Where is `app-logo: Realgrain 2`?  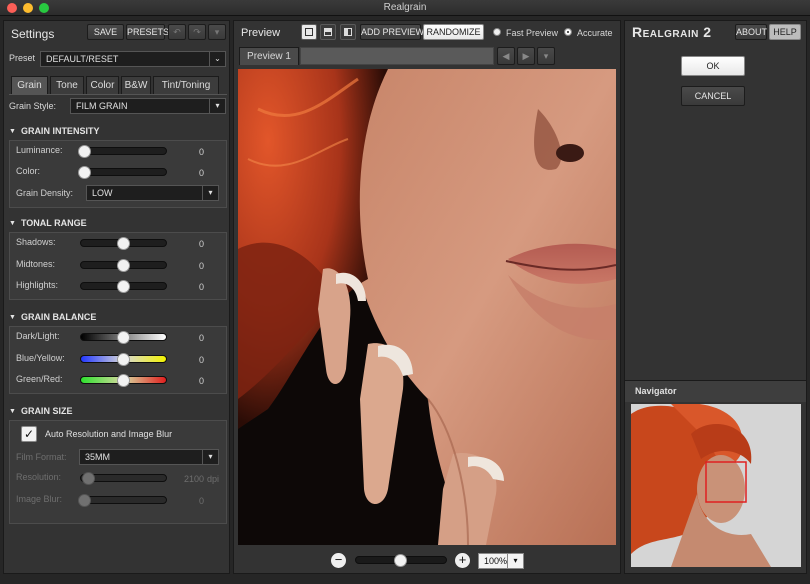 app-logo: Realgrain 2 is located at coordinates (672, 32).